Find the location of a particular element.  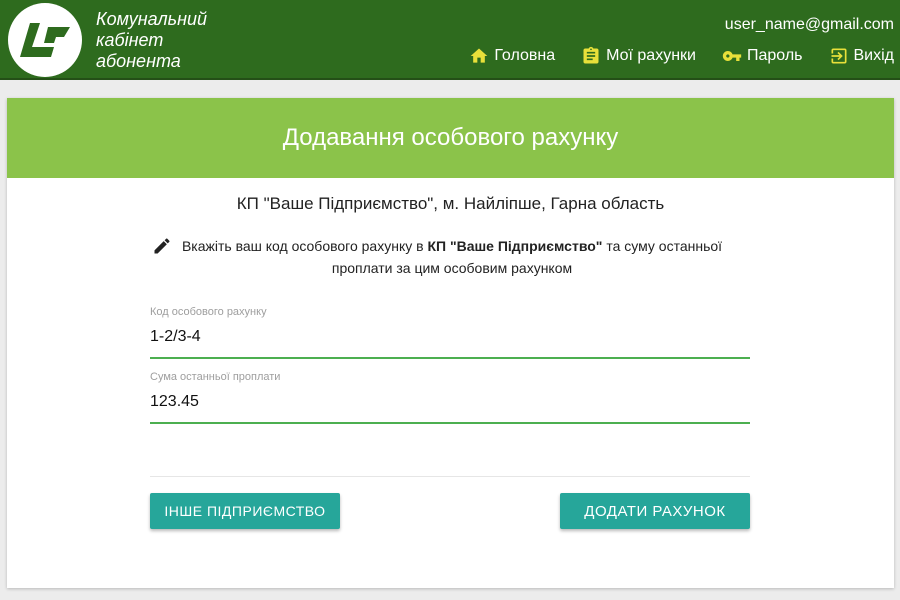

nav-home: Головна is located at coordinates (512, 56).